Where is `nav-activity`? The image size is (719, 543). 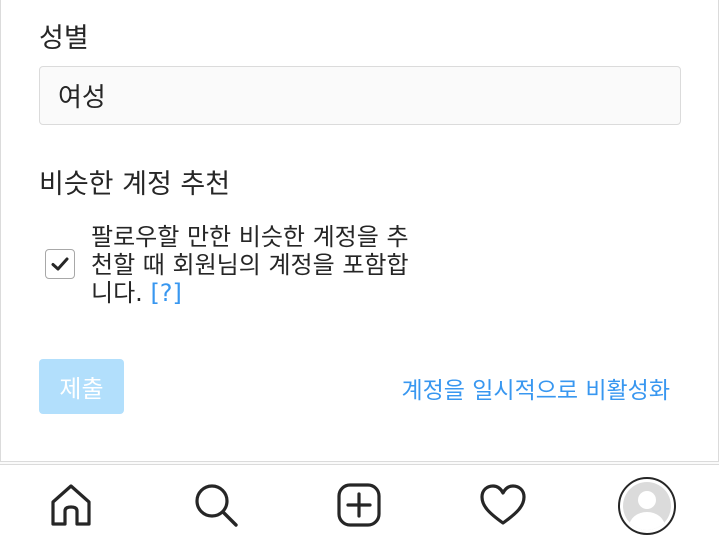
nav-activity is located at coordinates (503, 505).